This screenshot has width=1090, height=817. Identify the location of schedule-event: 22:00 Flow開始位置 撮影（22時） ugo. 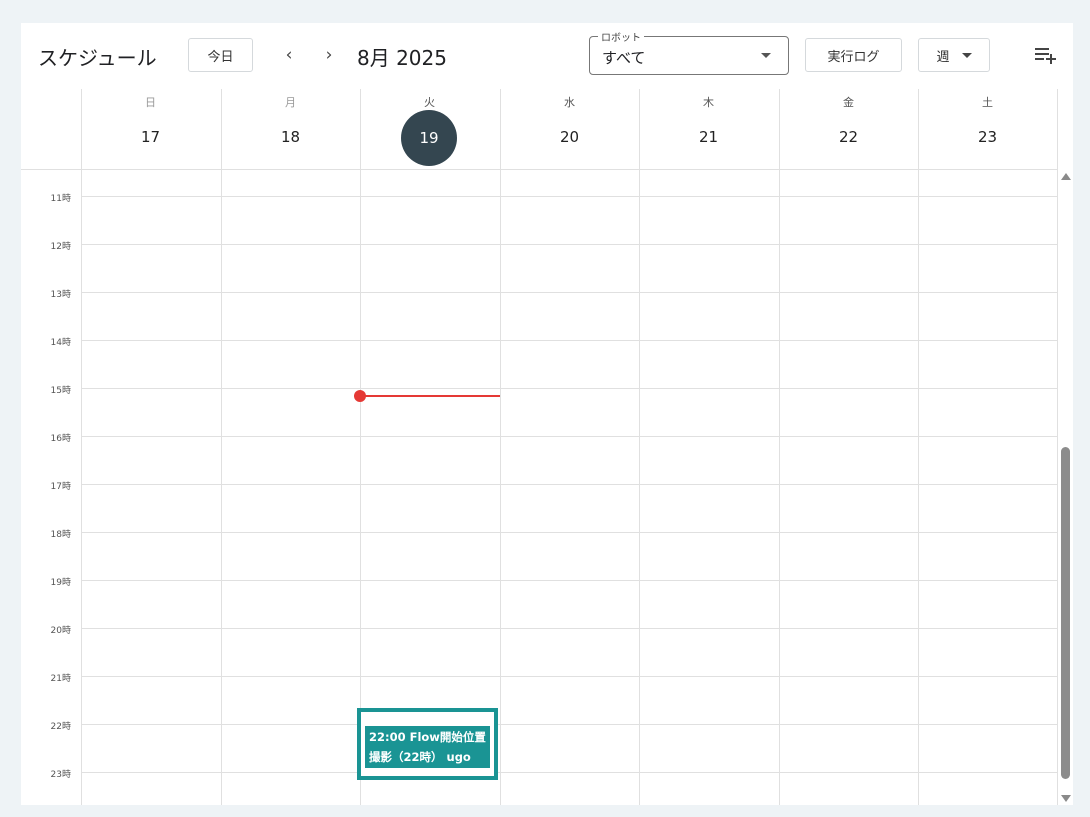
(427, 747).